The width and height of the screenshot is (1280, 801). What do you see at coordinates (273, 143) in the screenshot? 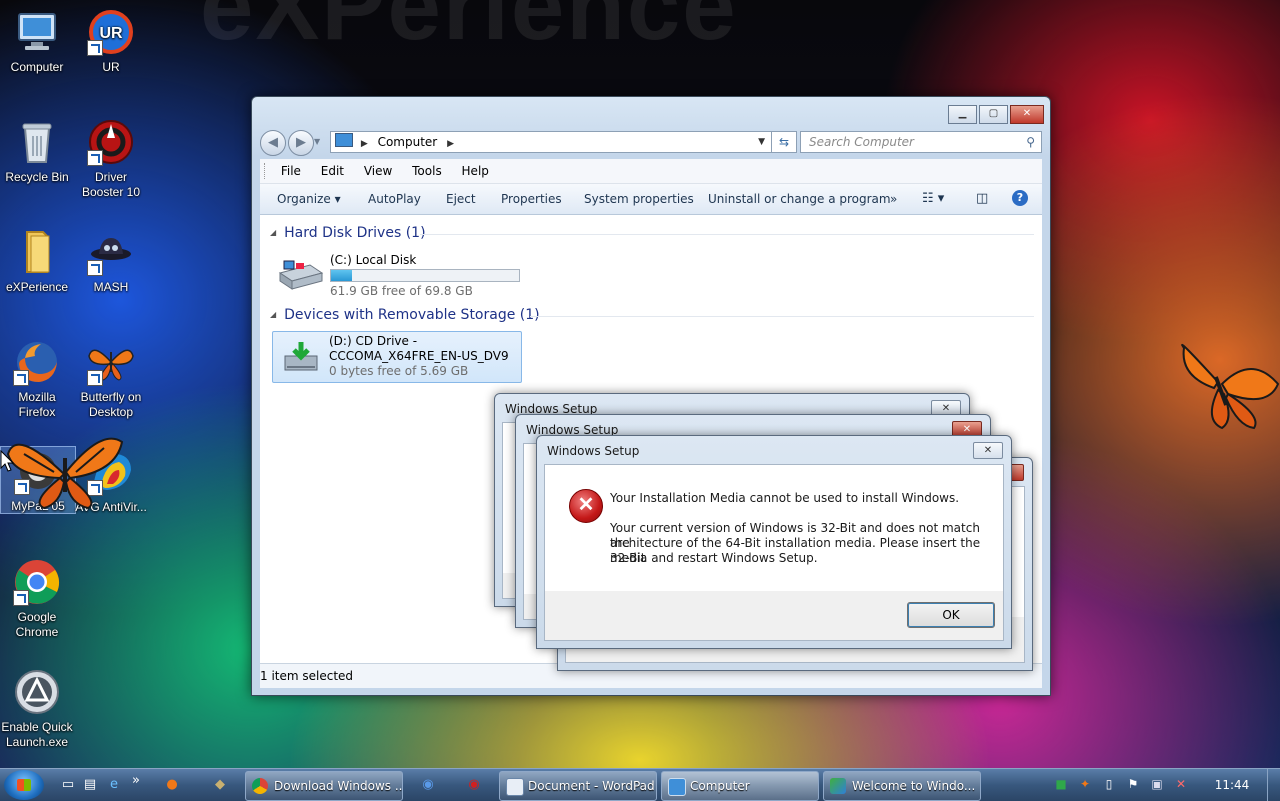
I see `back-button: ◀` at bounding box center [273, 143].